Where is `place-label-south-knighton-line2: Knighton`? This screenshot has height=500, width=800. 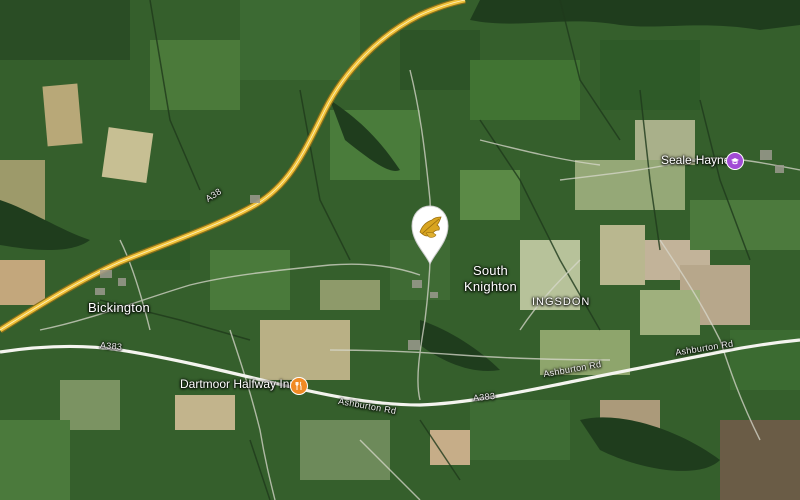
place-label-south-knighton-line2: Knighton is located at coordinates (490, 286).